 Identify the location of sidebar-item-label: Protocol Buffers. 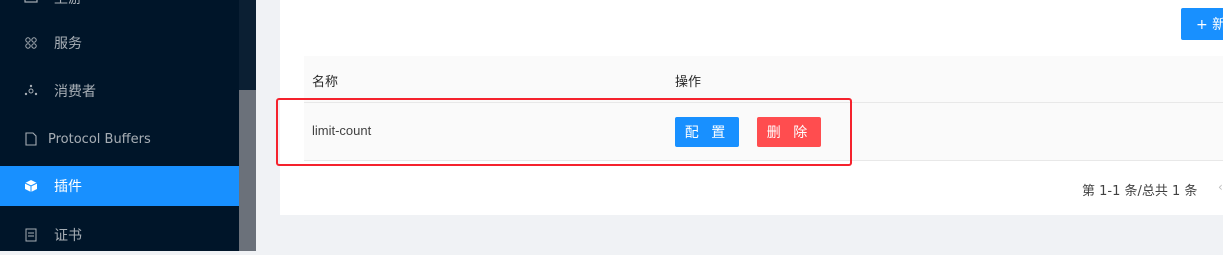
(99, 139).